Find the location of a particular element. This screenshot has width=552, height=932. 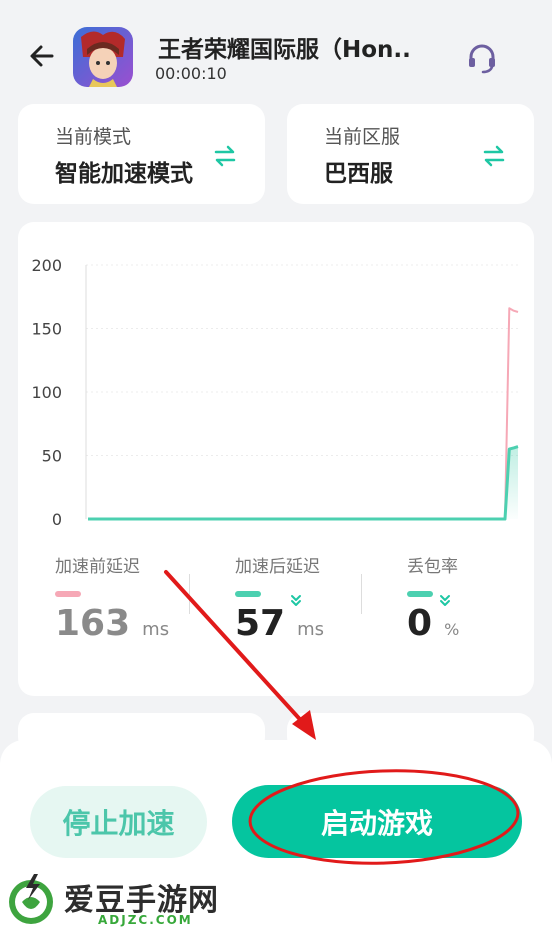

current-mode-card: 当前模式 智能加速模式 is located at coordinates (141, 154).